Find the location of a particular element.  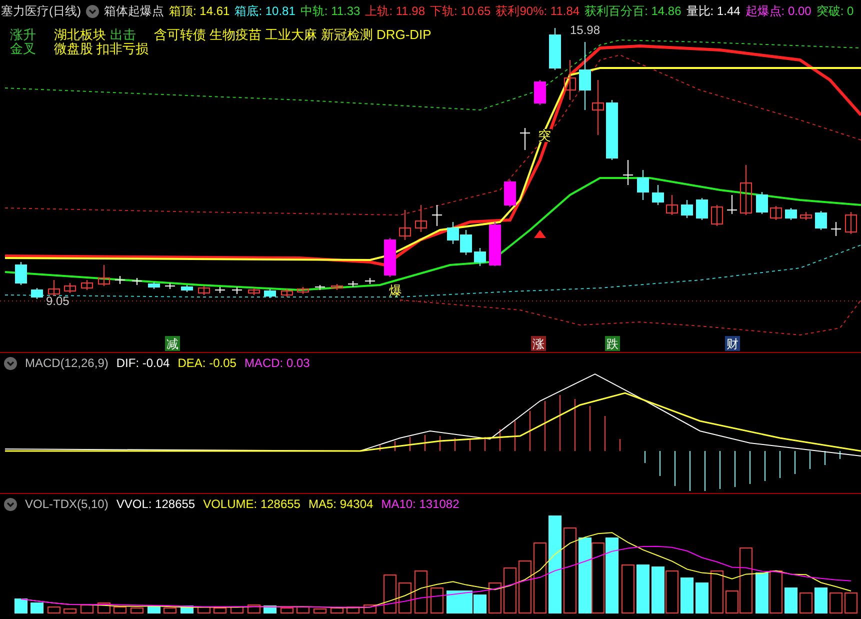

indicator-title: 箱体起爆点 is located at coordinates (134, 11).